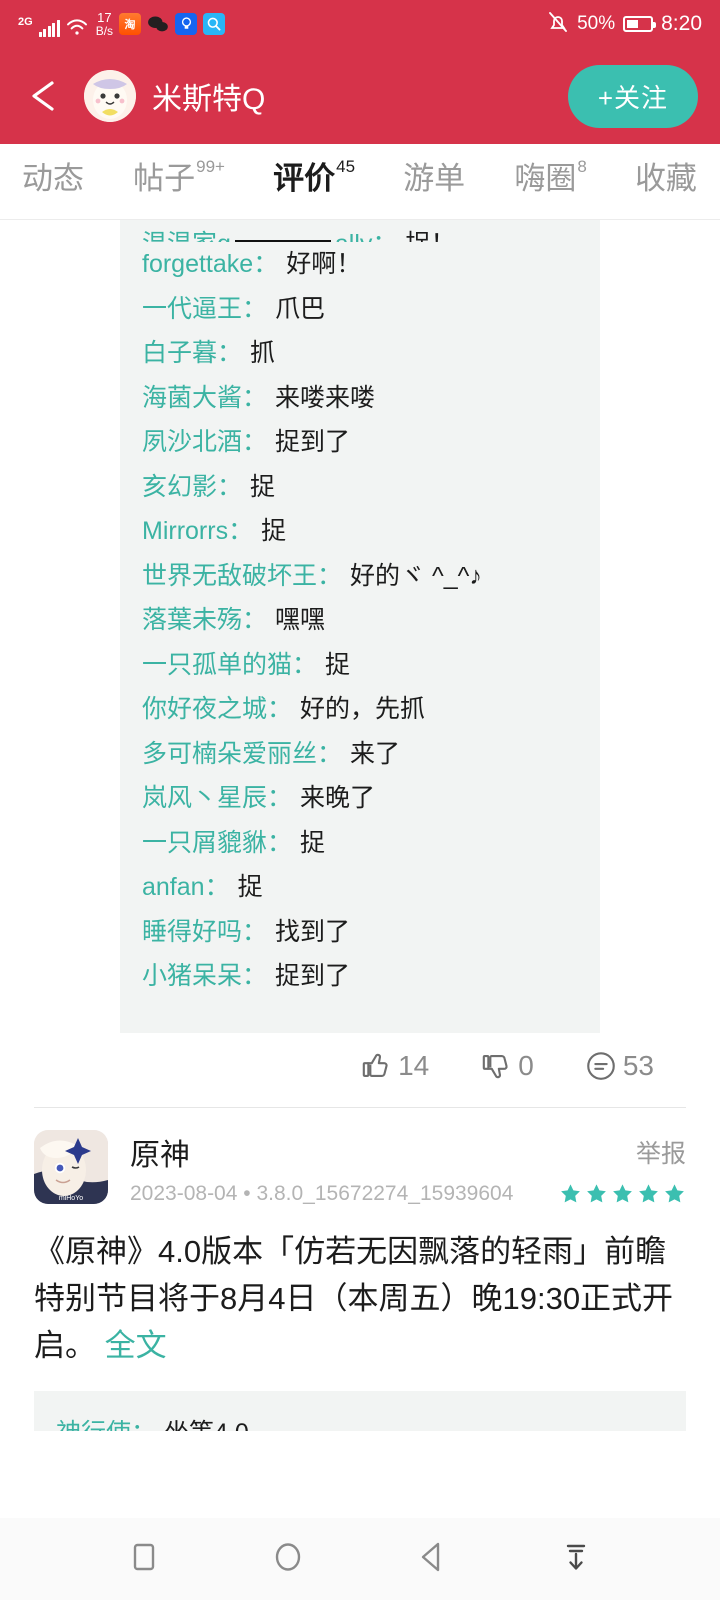 The height and width of the screenshot is (1600, 720). What do you see at coordinates (394, 1066) in the screenshot?
I see `like-button: 14` at bounding box center [394, 1066].